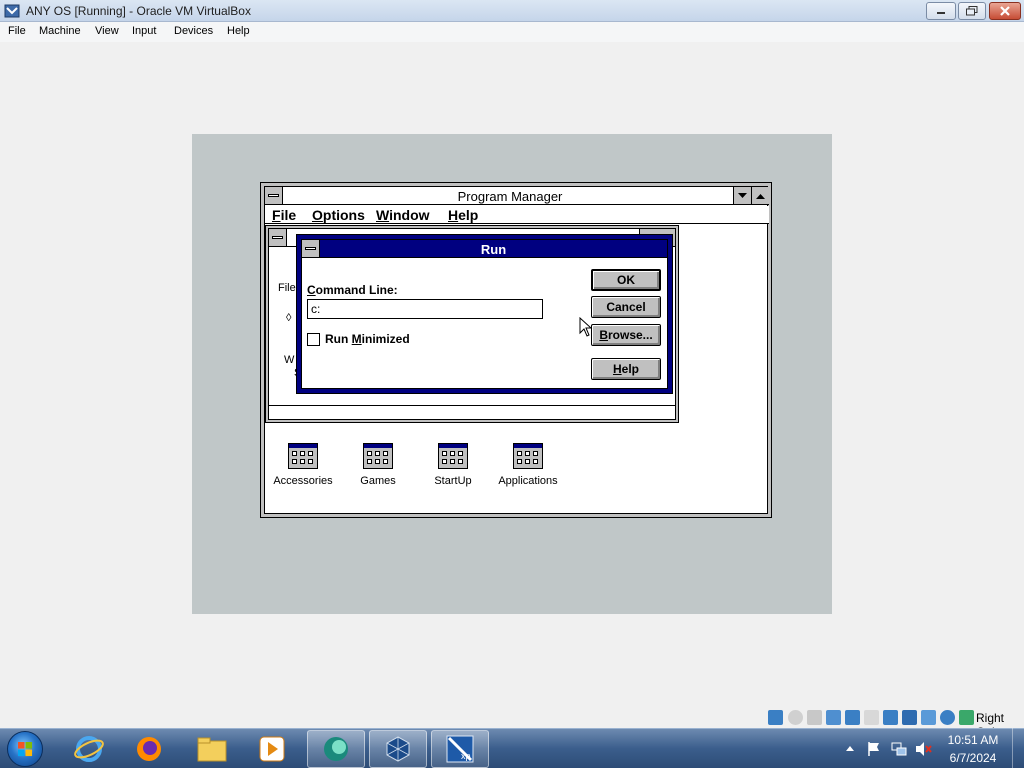 This screenshot has height=768, width=1024. I want to click on pm-menu-options: Options, so click(338, 215).